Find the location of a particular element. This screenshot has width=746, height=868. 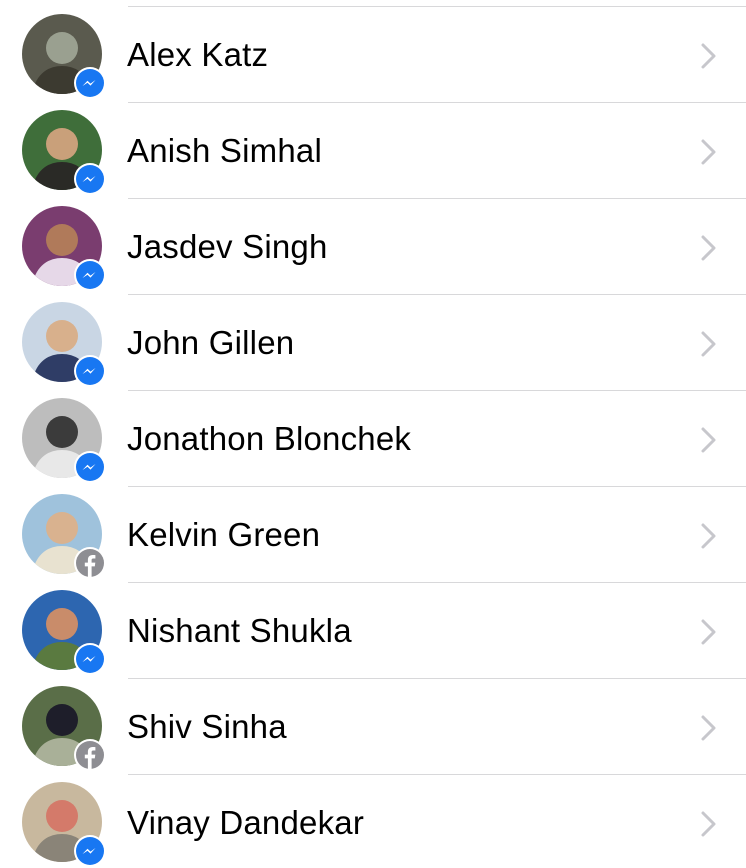

contact-name: Alex Katz is located at coordinates (198, 54).